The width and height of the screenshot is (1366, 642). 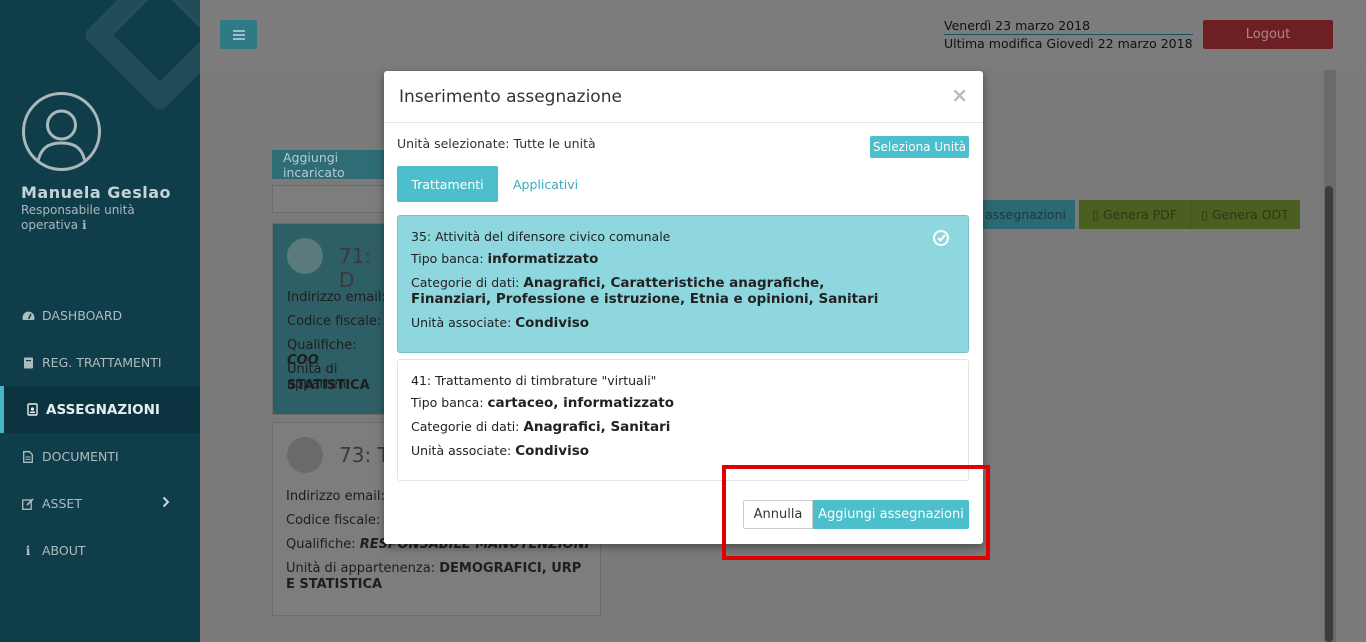 I want to click on email-label: Indirizzo email: c, so click(x=341, y=496).